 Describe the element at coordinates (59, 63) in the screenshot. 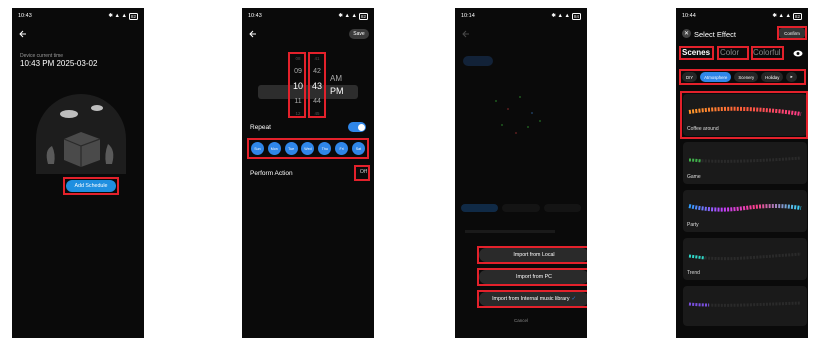

I see `device-current-time: 10:43 PM 2025-03-02` at that location.